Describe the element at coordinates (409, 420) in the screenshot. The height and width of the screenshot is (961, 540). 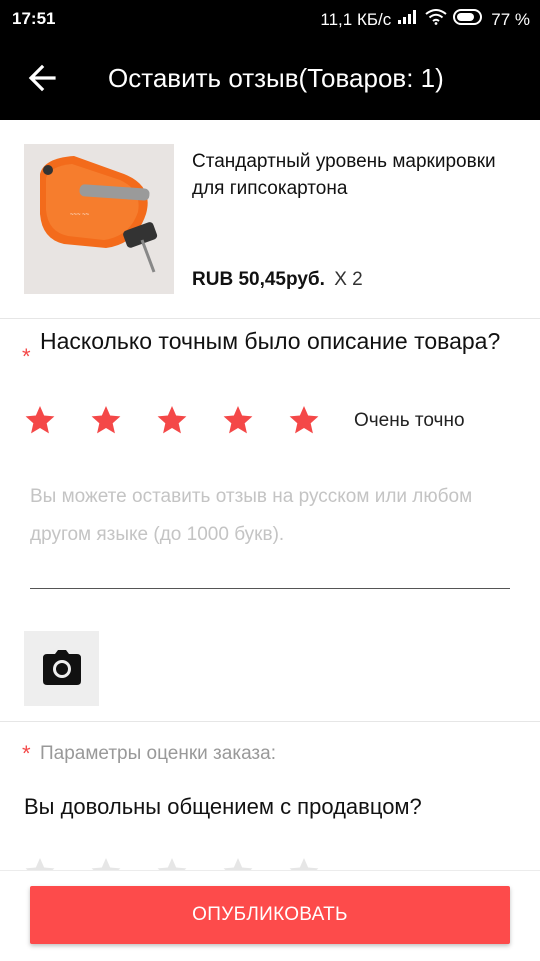
I see `rating-label: Очень точно` at that location.